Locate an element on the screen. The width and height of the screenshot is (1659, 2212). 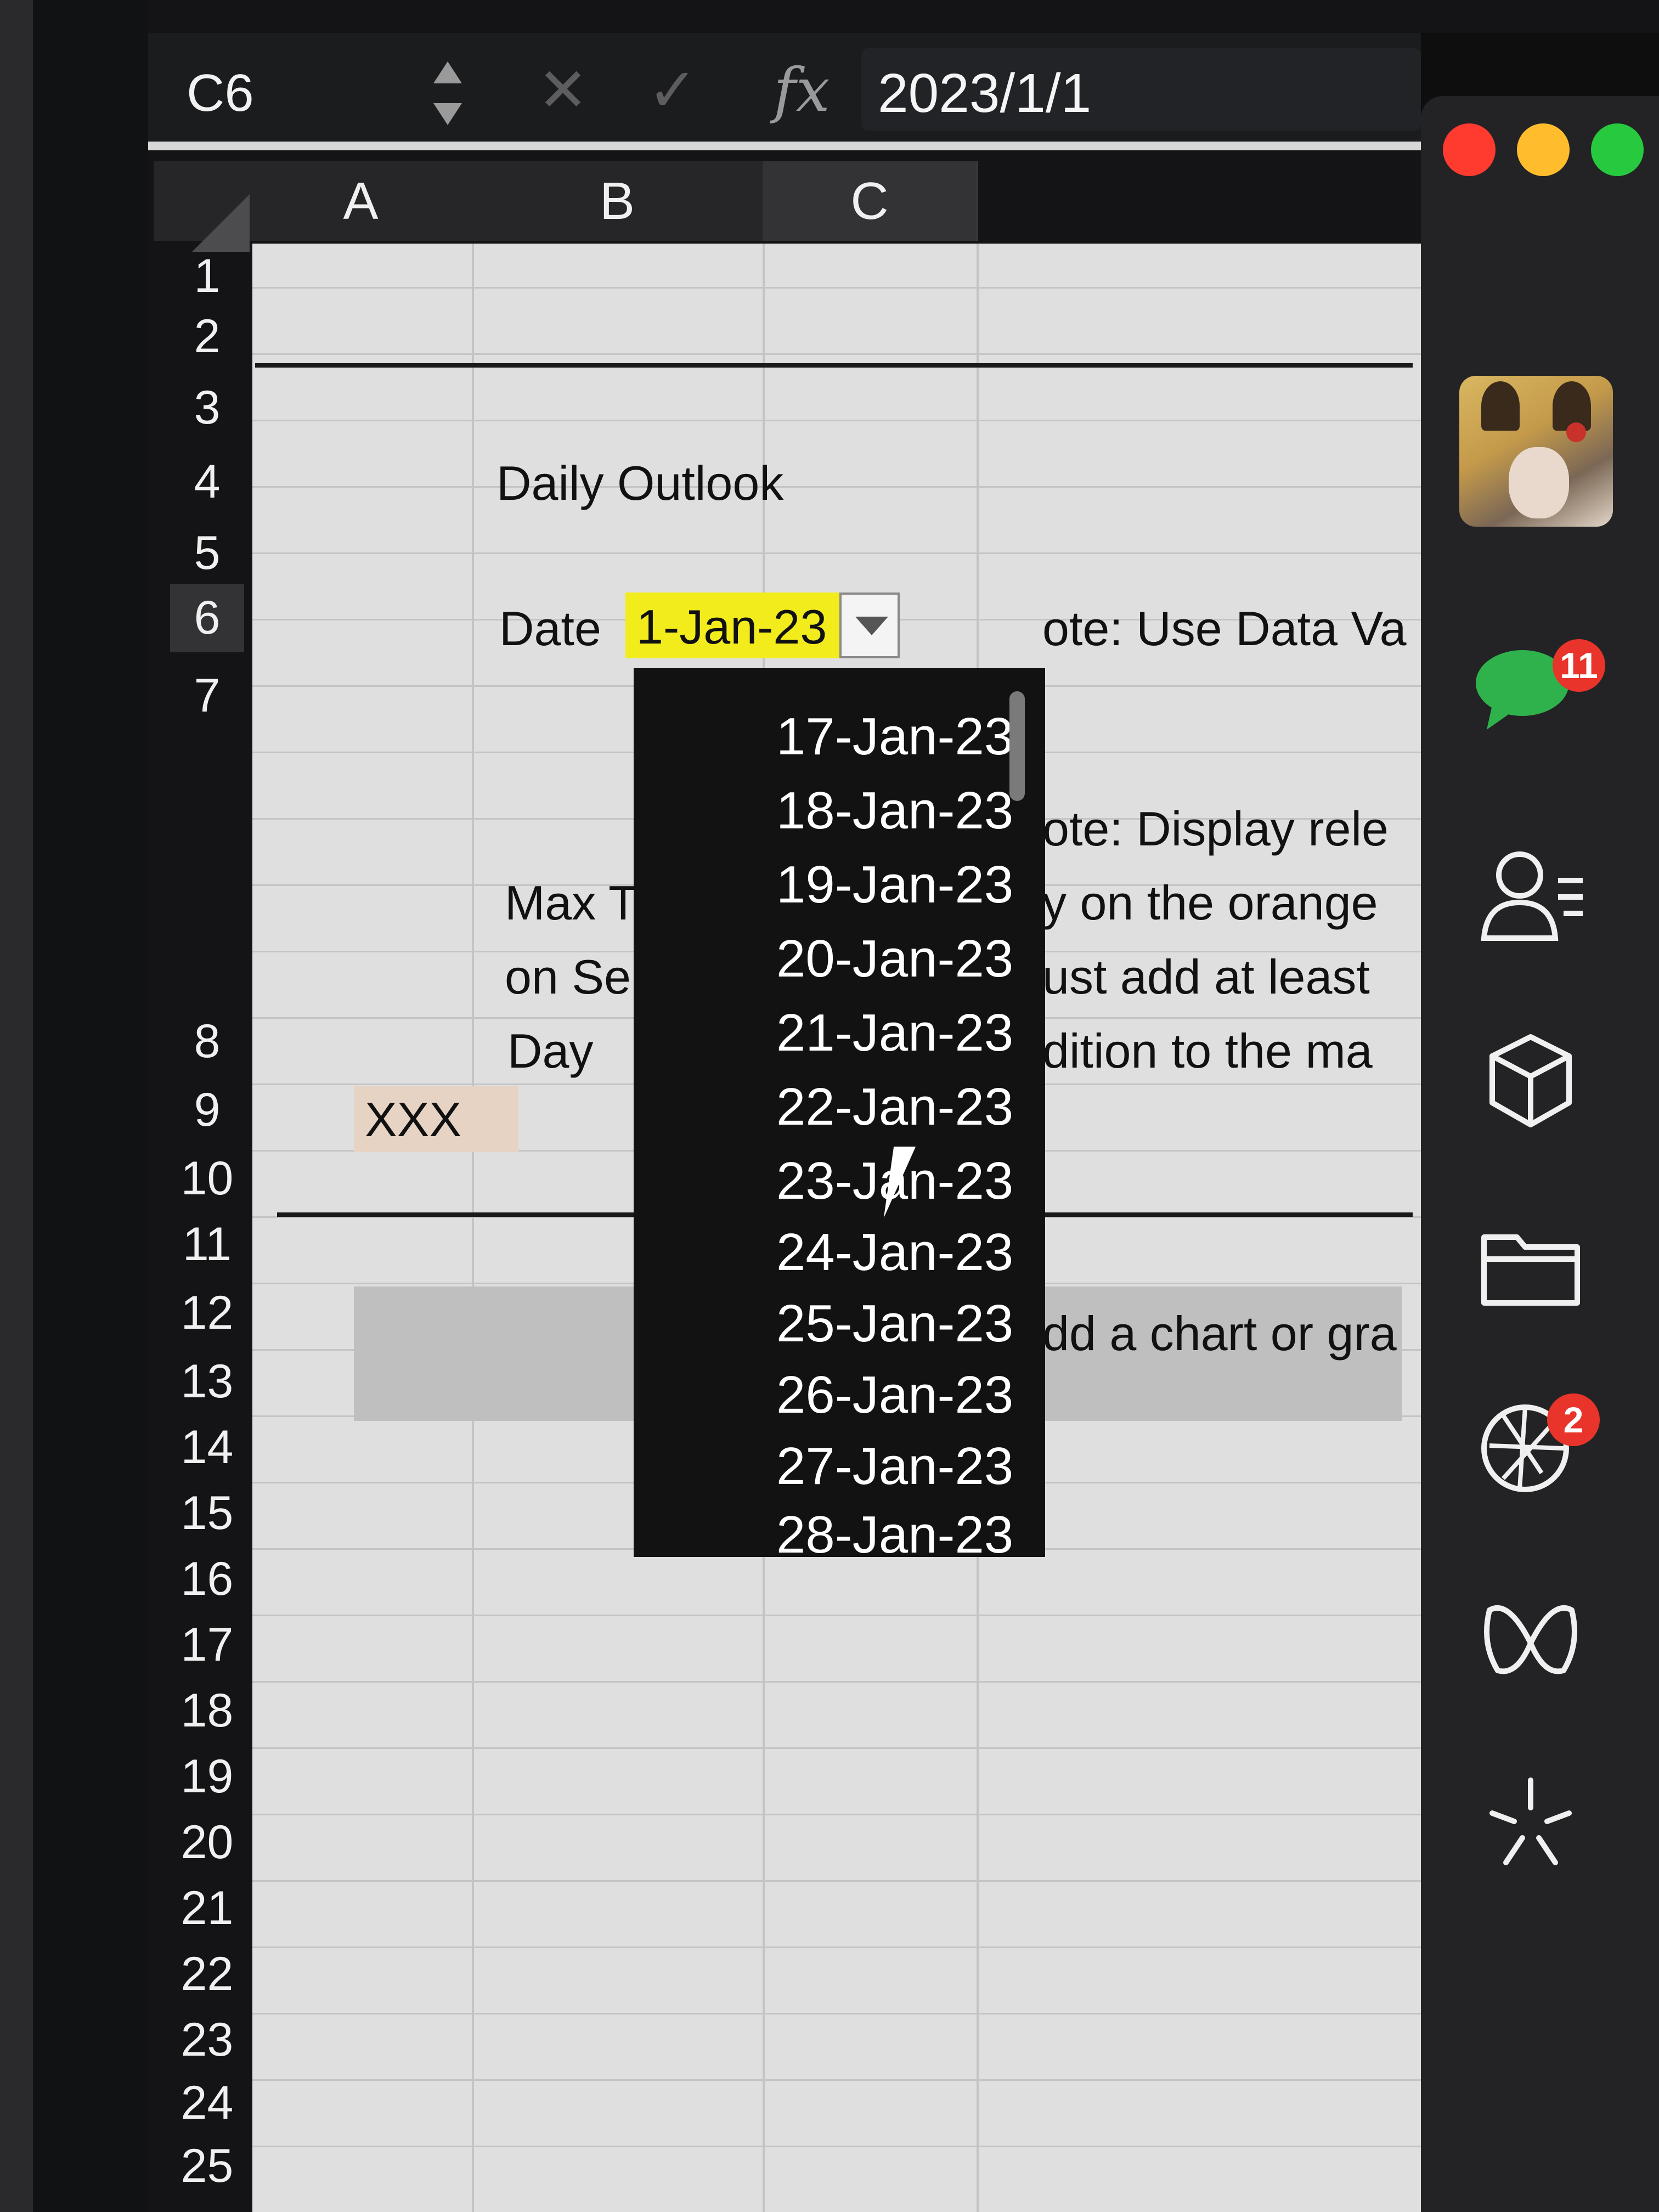
dropdown-option: 18-Jan-23 is located at coordinates (895, 811).